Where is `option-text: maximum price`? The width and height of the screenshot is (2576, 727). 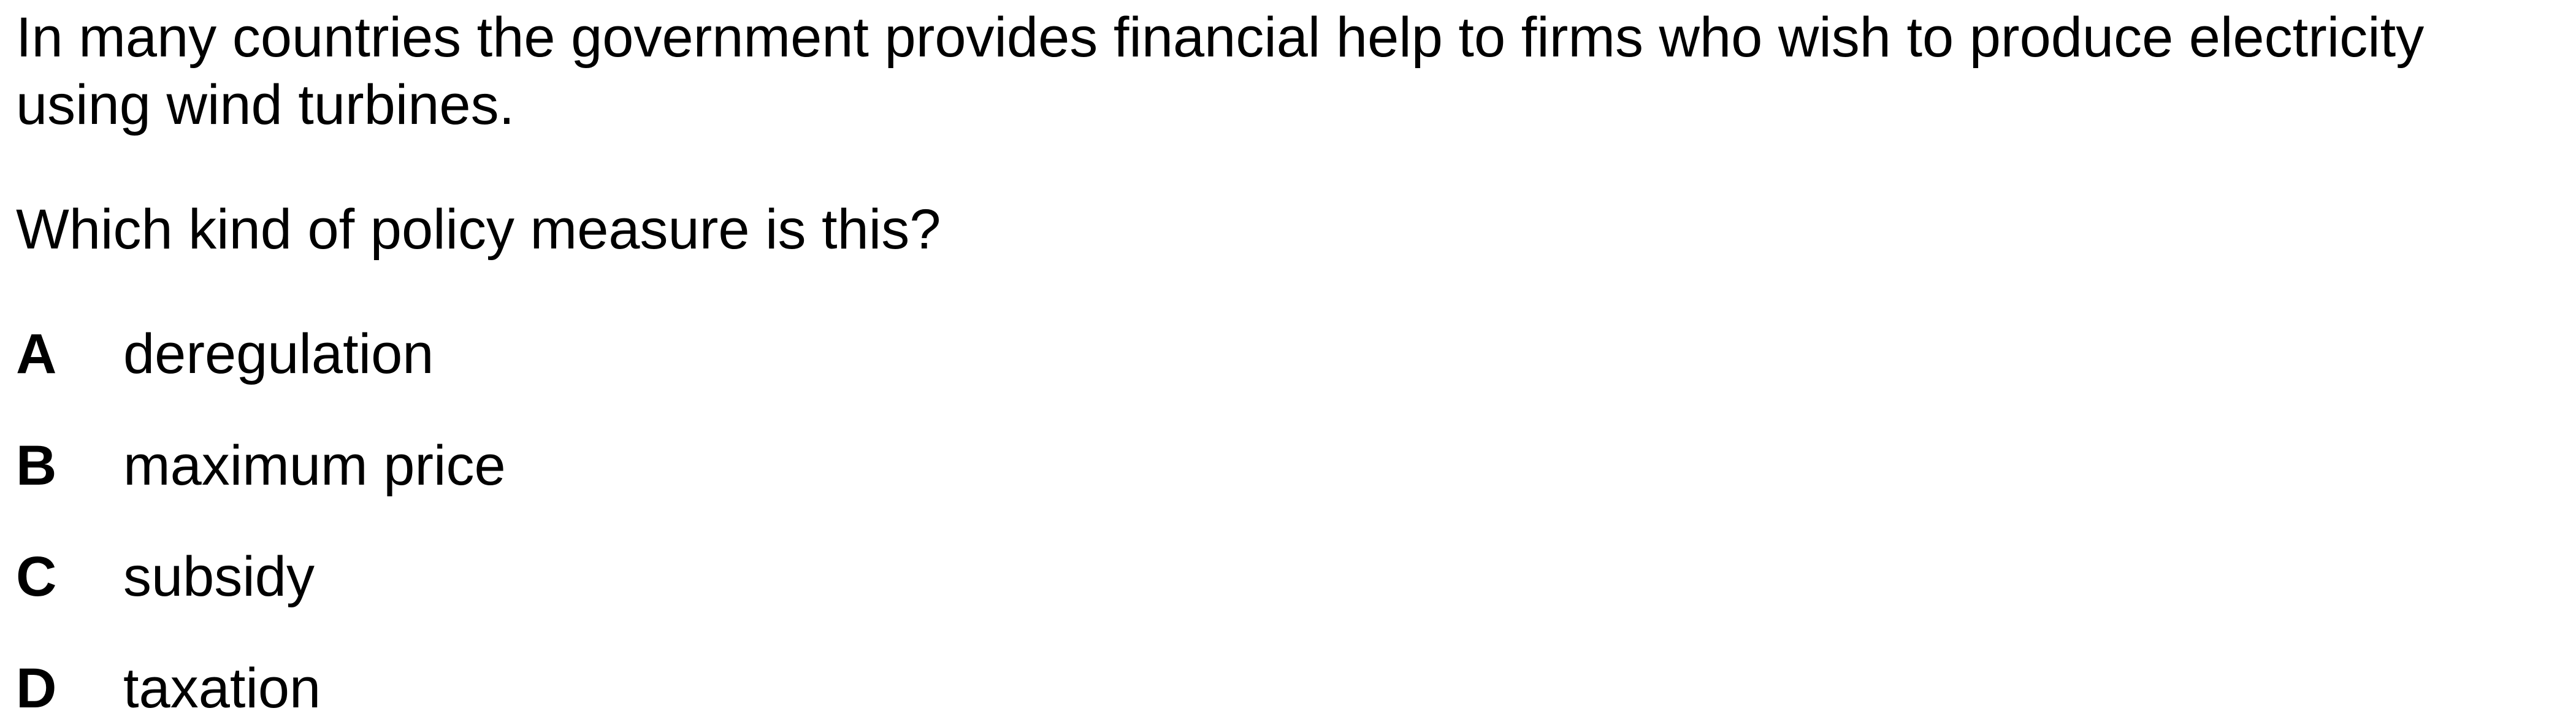
option-text: maximum price is located at coordinates (314, 465).